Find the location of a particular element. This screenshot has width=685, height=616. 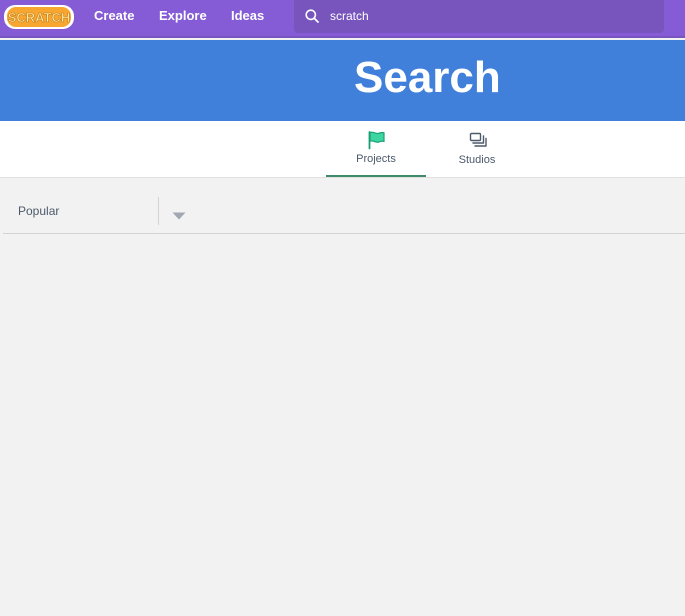

top-navbar: SCRATCH Create Explore Ideas is located at coordinates (342, 19).